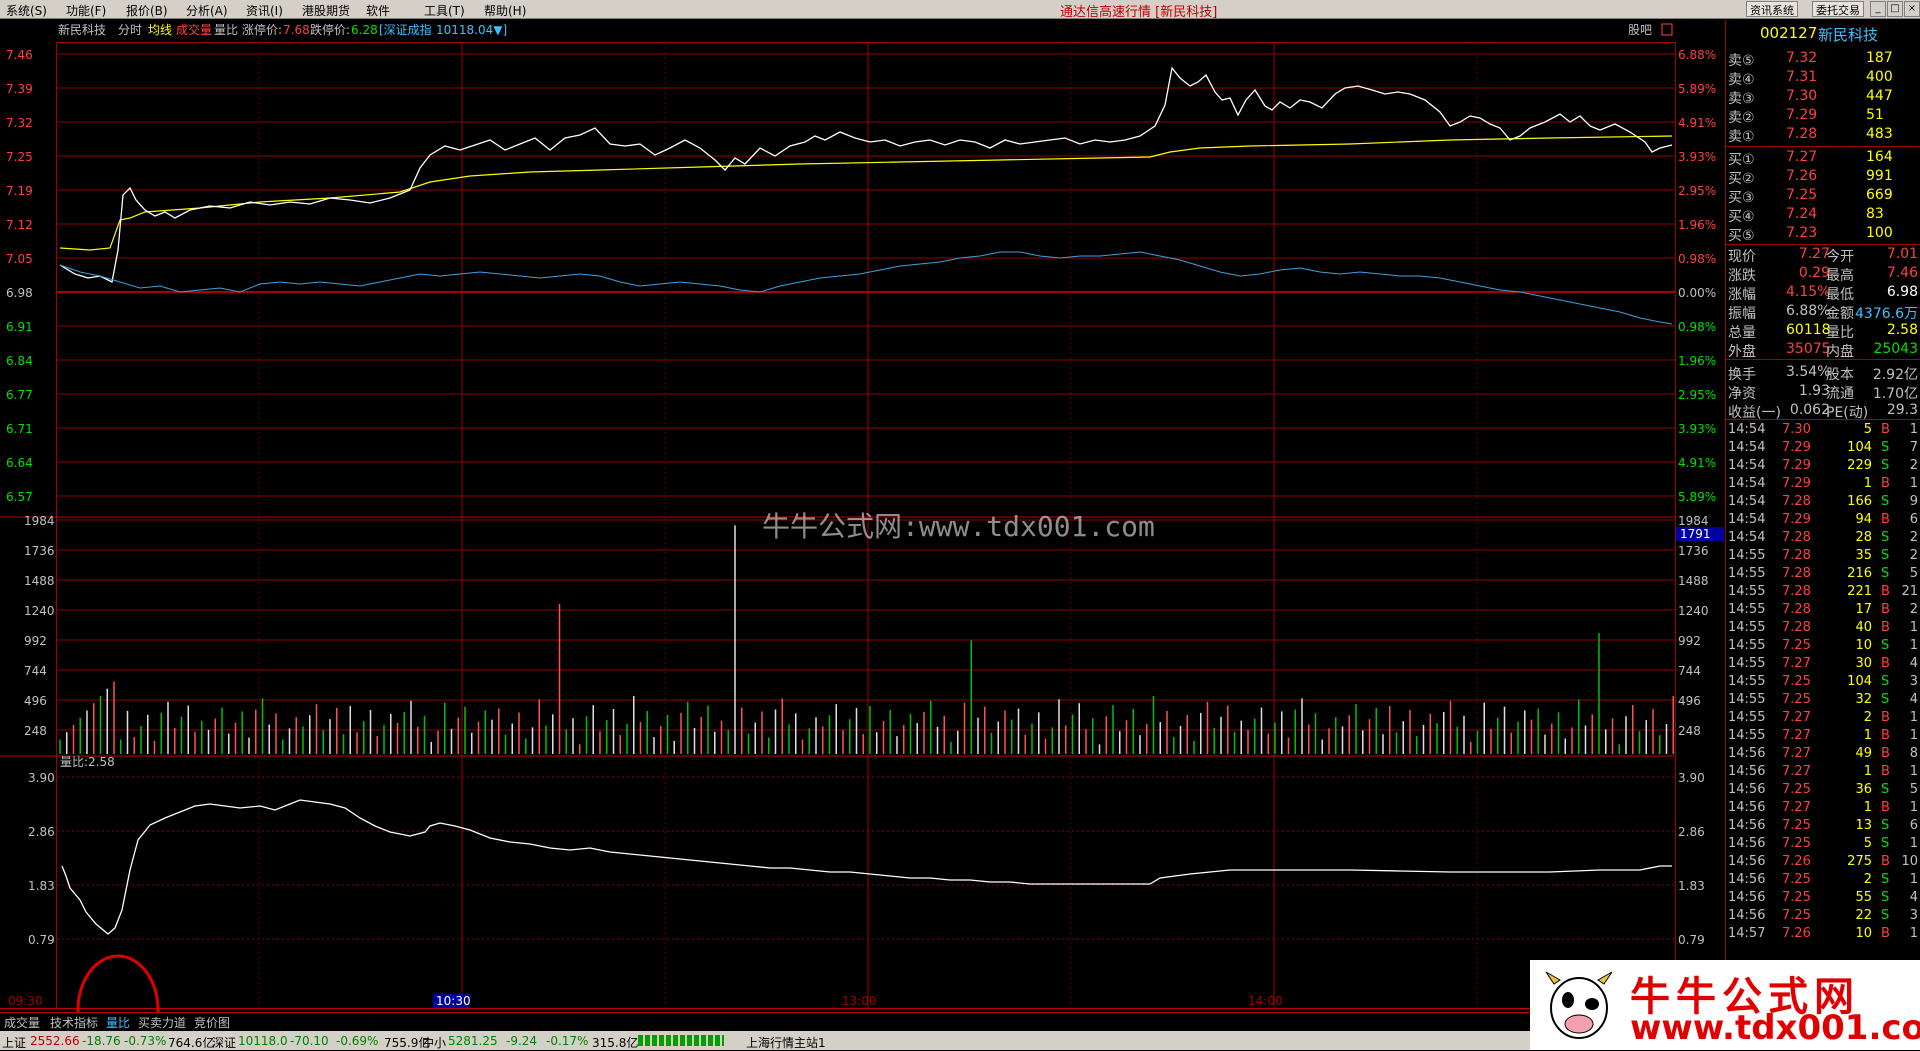 The height and width of the screenshot is (1051, 1920). I want to click on tab-buy-sell-force: 买卖力道, so click(162, 1022).